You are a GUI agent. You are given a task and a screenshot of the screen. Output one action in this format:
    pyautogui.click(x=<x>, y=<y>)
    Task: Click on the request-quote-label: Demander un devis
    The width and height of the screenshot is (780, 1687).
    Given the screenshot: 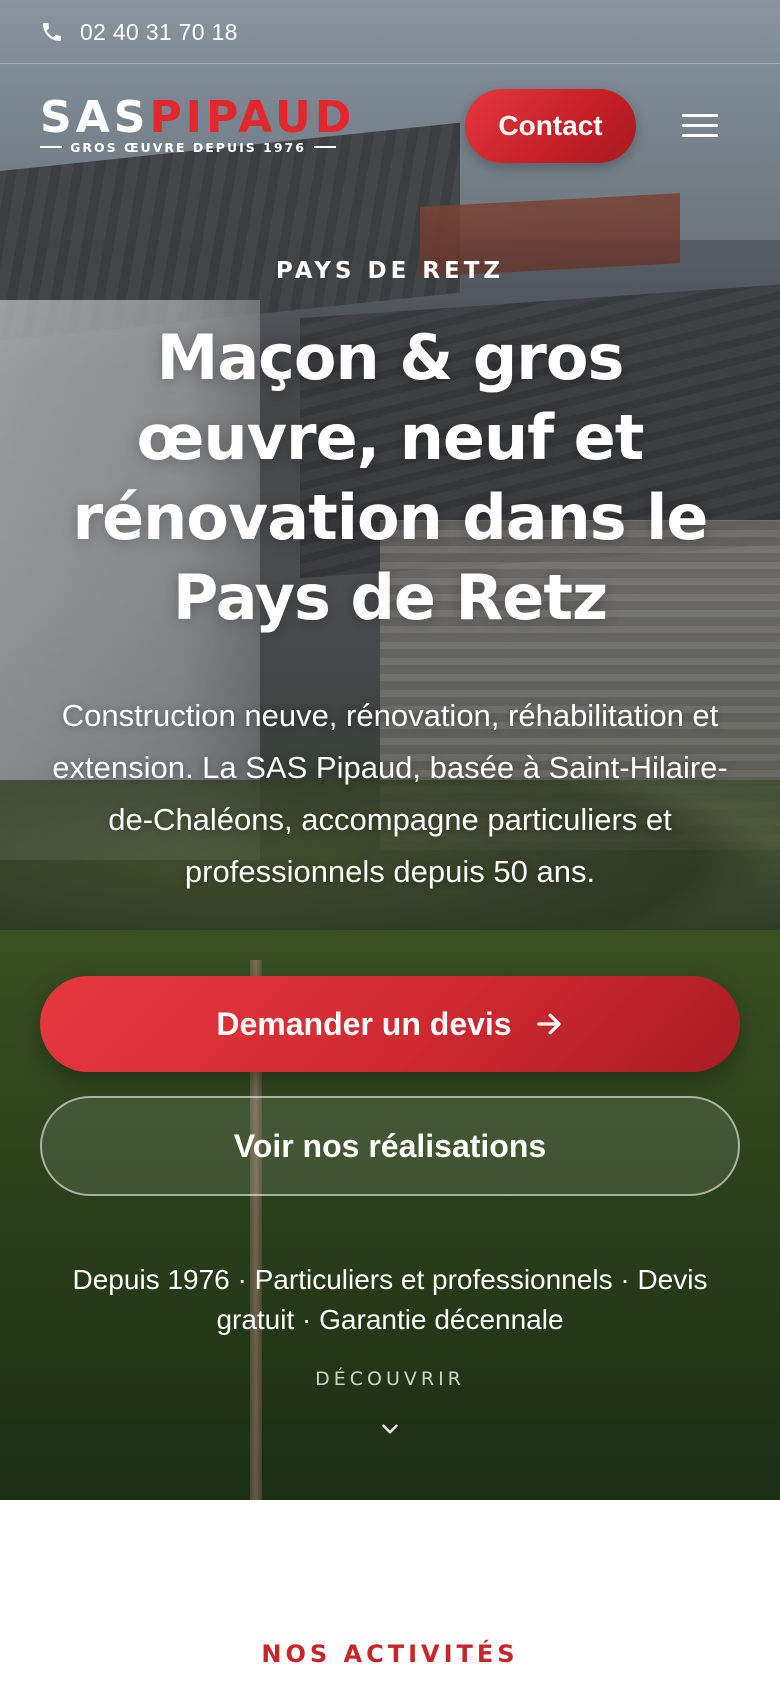 What is the action you would take?
    pyautogui.click(x=364, y=1023)
    